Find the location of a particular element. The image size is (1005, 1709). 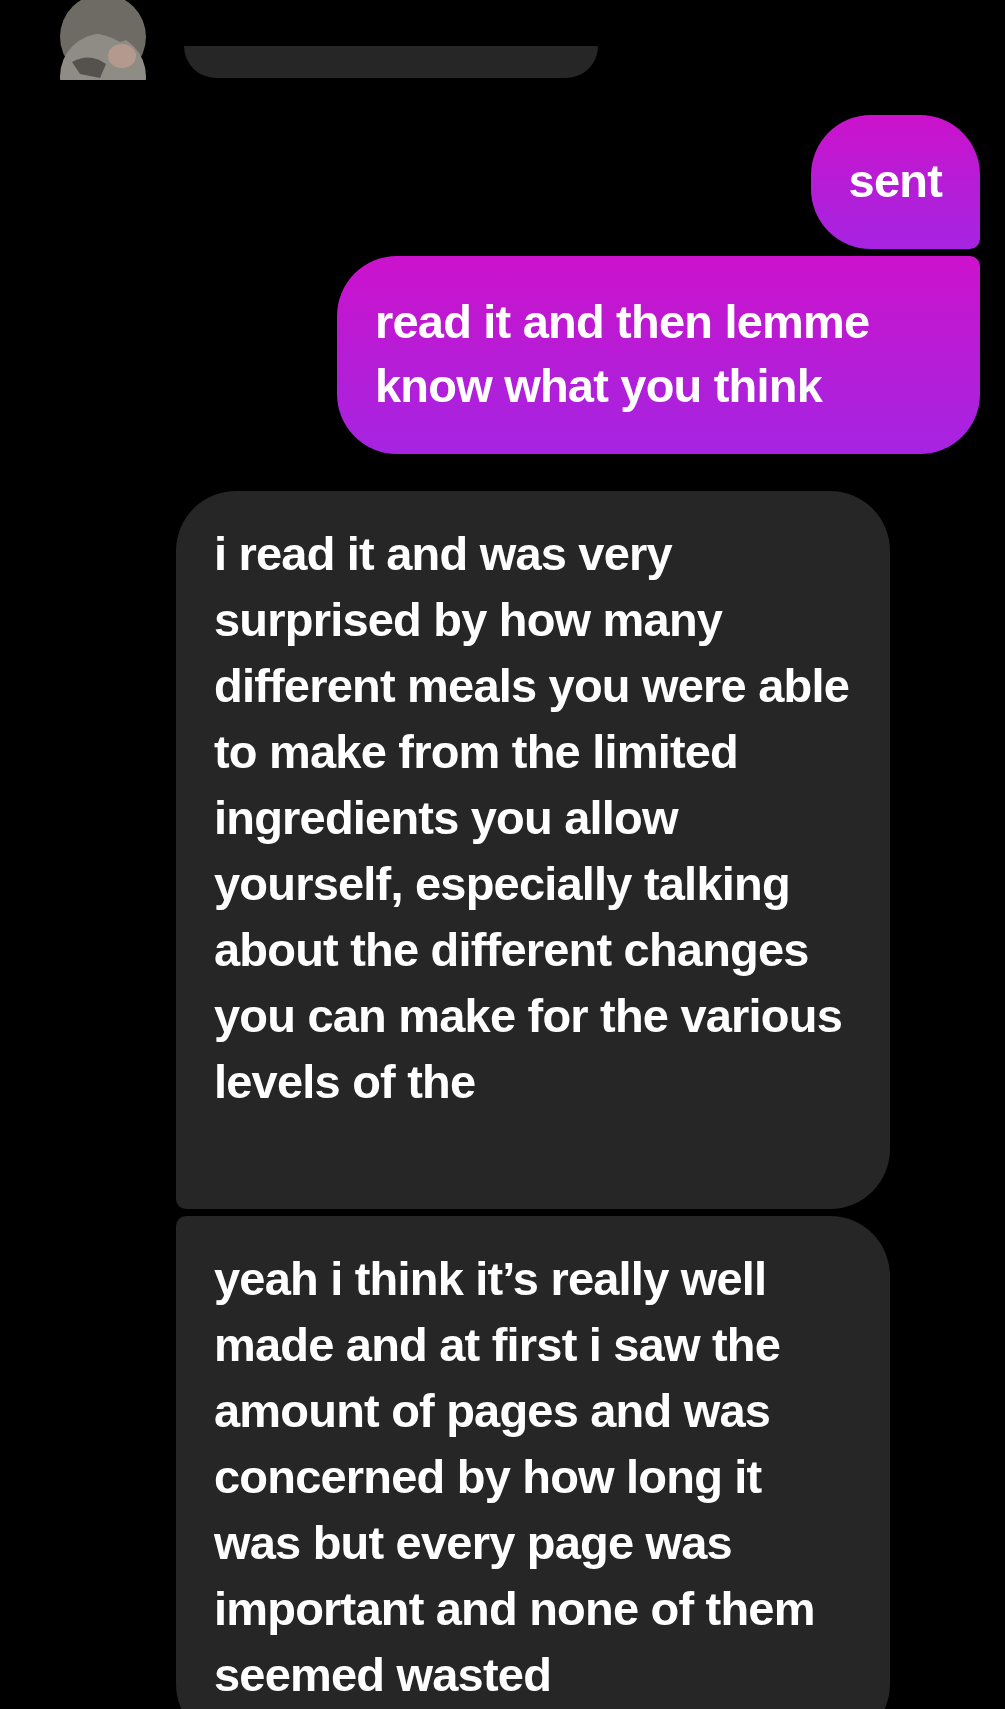

message-text: sent is located at coordinates (895, 181).